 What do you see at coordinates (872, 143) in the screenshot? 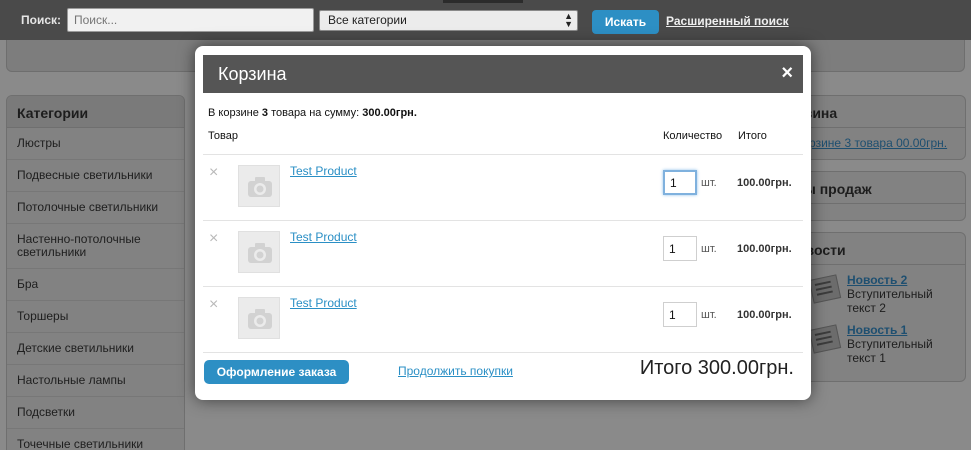
I see `cart-widget-link: корзине 3 товара 00.00грн.` at bounding box center [872, 143].